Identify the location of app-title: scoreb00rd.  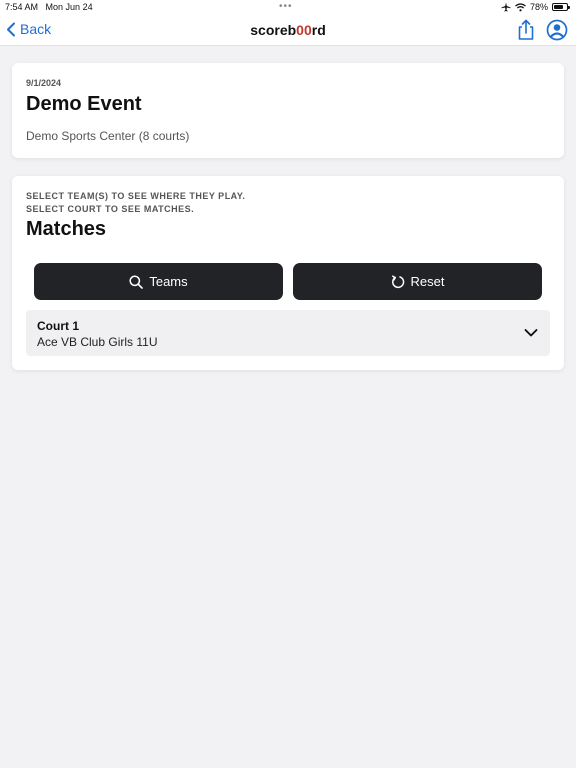
(288, 30).